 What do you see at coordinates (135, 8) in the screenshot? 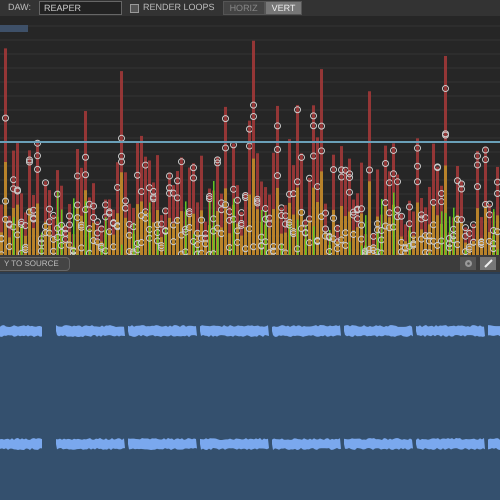
I see `render-loops-checkbox` at bounding box center [135, 8].